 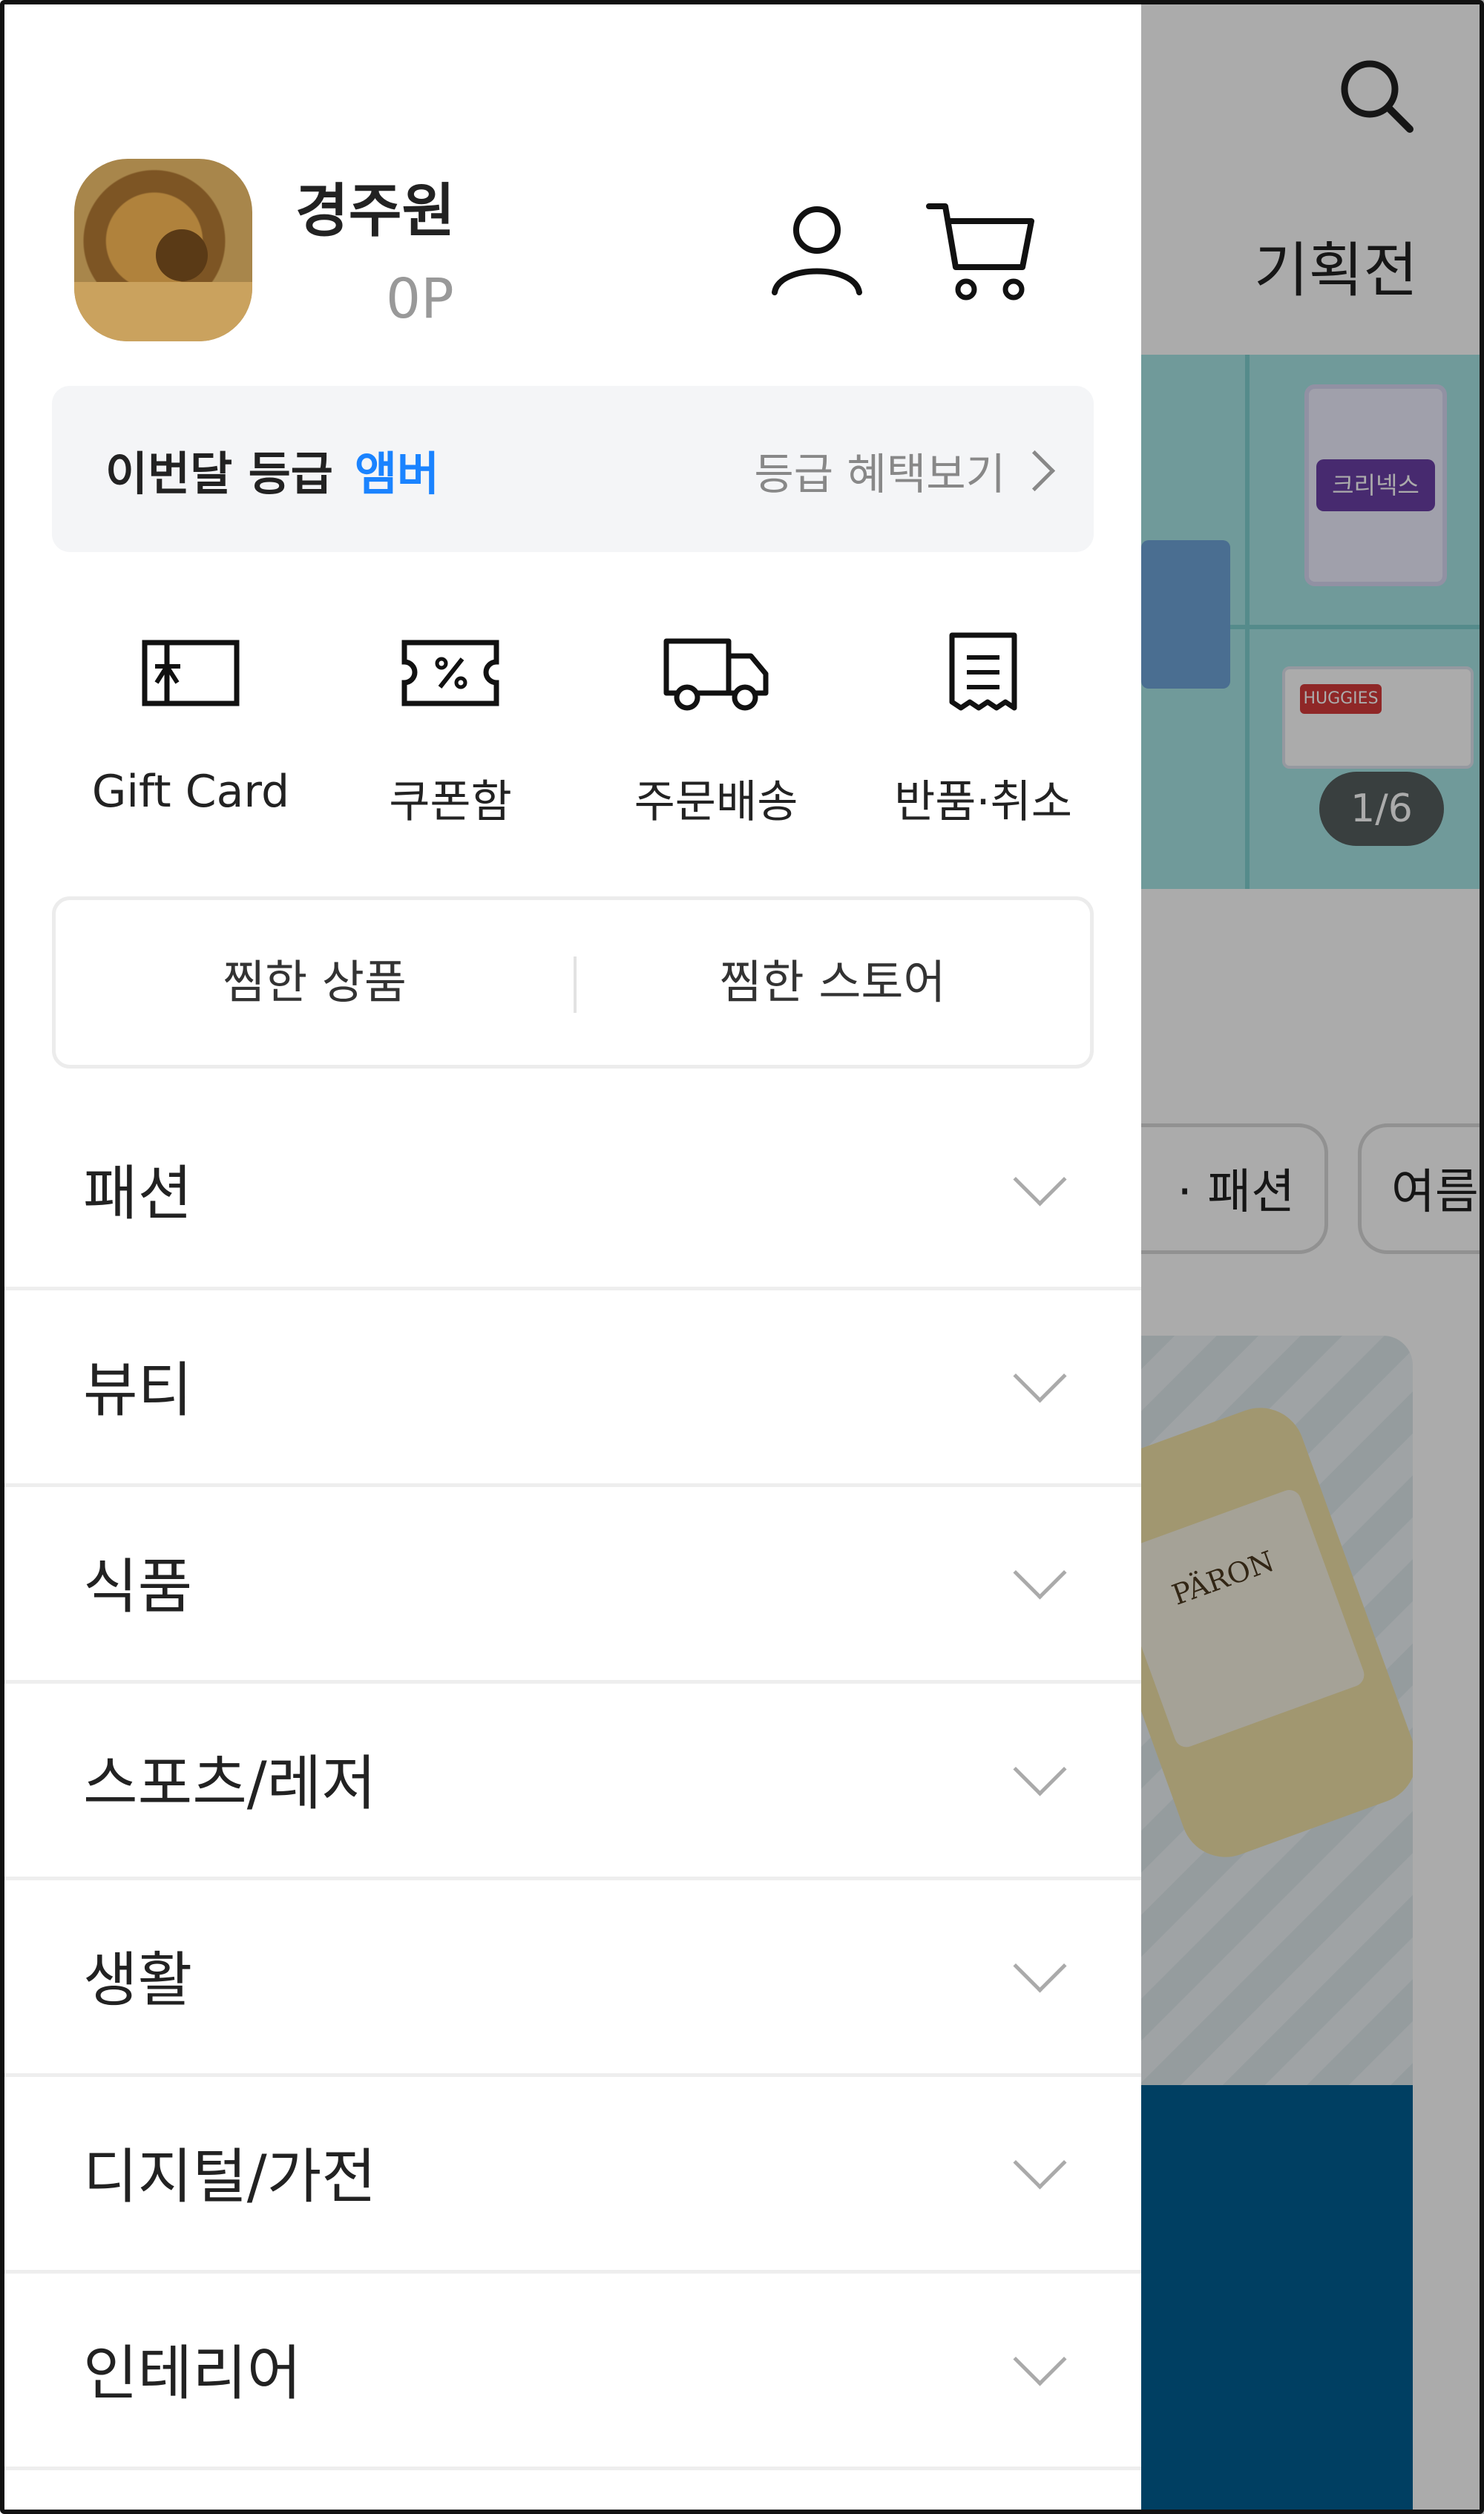 What do you see at coordinates (983, 672) in the screenshot?
I see `receipt-icon` at bounding box center [983, 672].